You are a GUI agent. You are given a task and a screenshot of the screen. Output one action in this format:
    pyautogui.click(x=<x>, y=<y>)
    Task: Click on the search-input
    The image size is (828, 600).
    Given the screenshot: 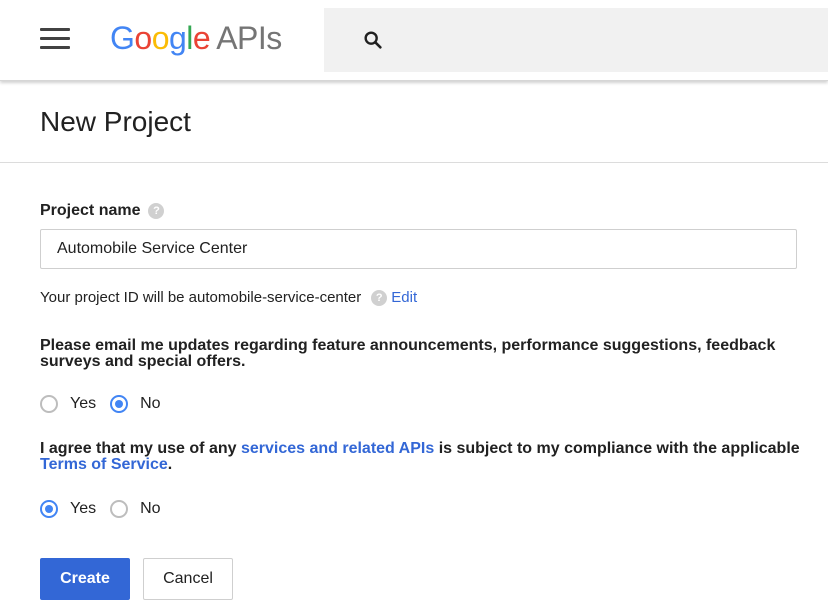 What is the action you would take?
    pyautogui.click(x=576, y=40)
    